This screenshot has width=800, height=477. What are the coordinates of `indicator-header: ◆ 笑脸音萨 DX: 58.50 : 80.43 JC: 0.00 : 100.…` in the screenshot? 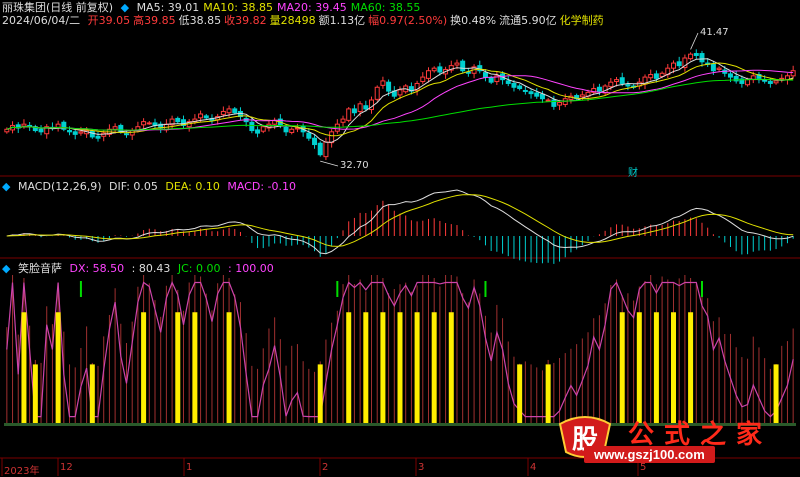 It's located at (140, 268).